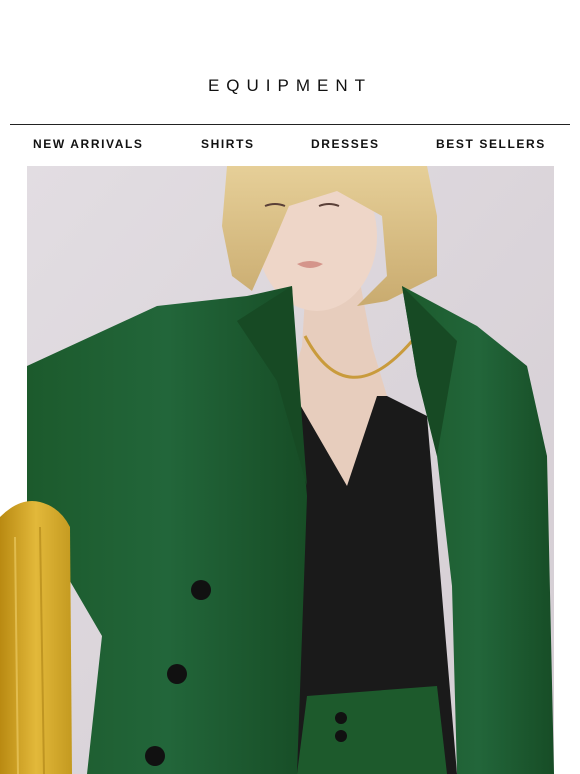 The height and width of the screenshot is (774, 580). Describe the element at coordinates (491, 144) in the screenshot. I see `nav-best-sellers: BEST SELLERS` at that location.